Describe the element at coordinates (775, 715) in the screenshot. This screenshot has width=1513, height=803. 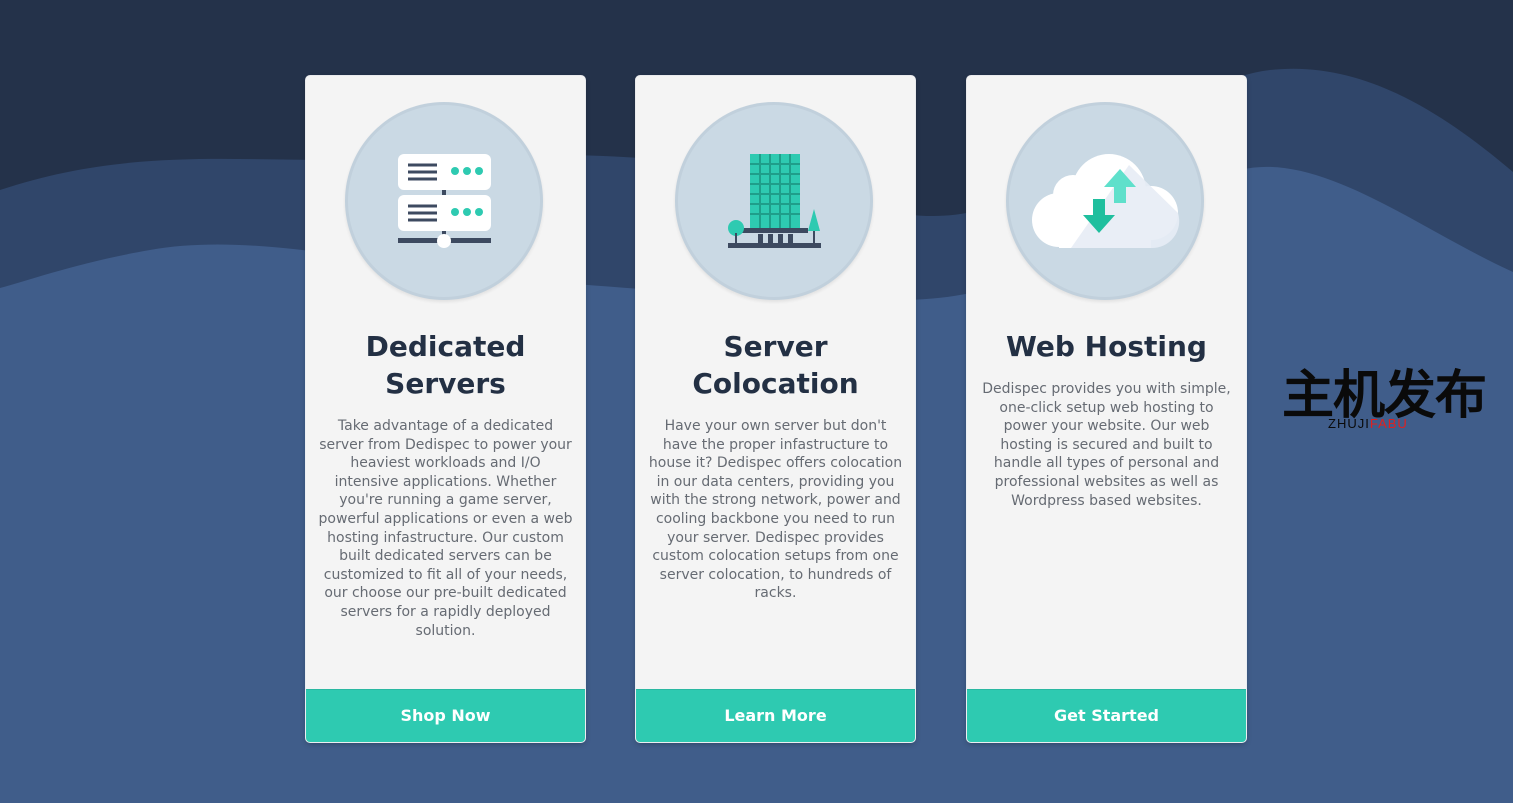
I see `learn-more-button: Learn More` at that location.